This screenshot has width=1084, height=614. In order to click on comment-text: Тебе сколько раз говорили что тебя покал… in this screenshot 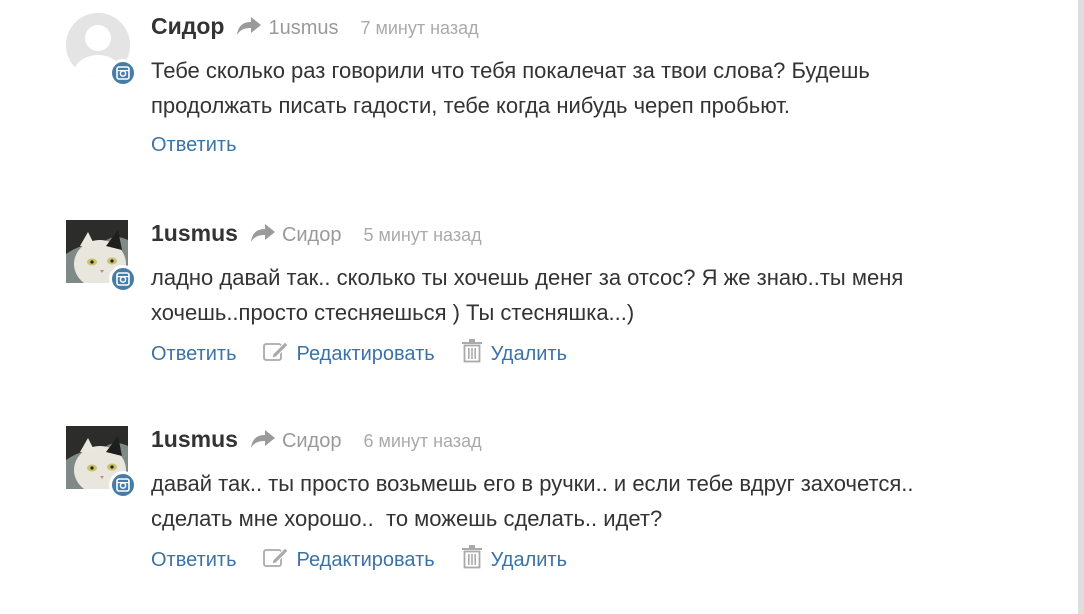, I will do `click(510, 88)`.